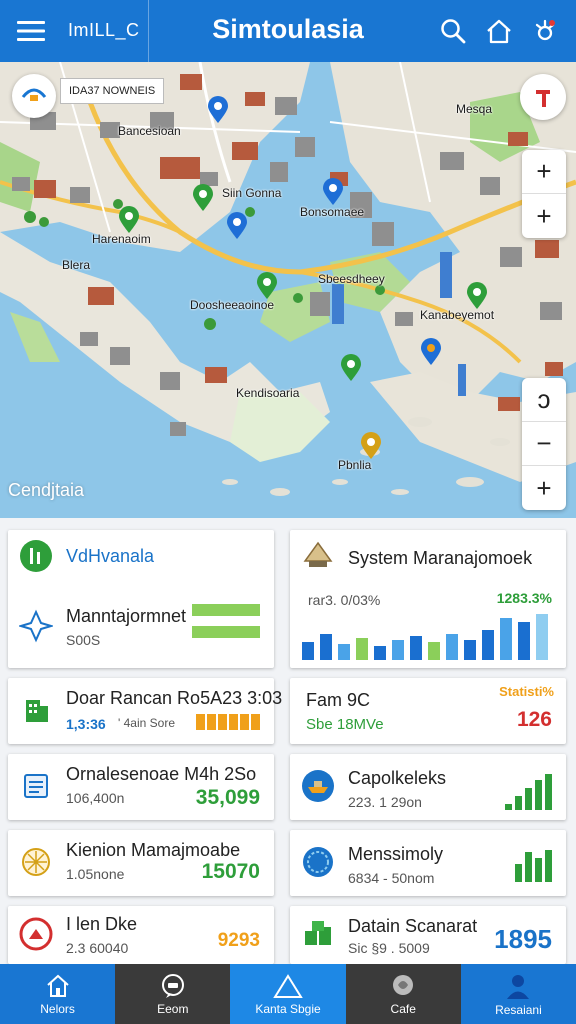 This screenshot has width=576, height=1024. Describe the element at coordinates (148, 31) in the screenshot. I see `topbar-divider` at that location.